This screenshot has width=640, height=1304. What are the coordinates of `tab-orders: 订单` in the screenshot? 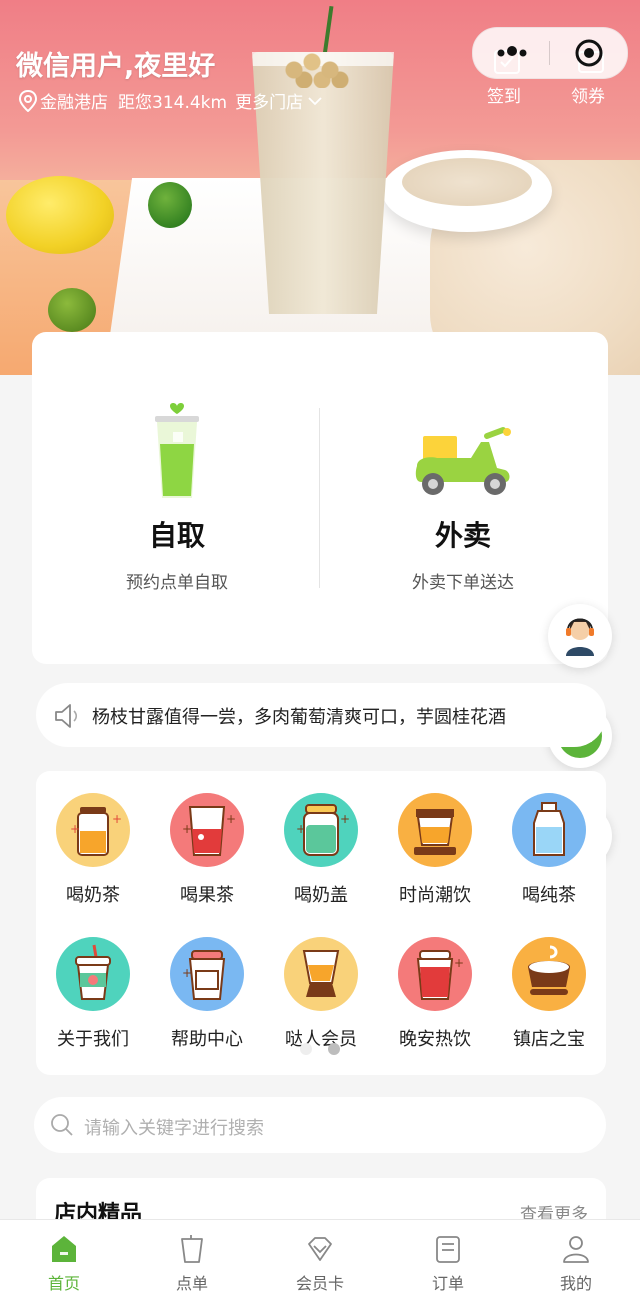 It's located at (448, 1262).